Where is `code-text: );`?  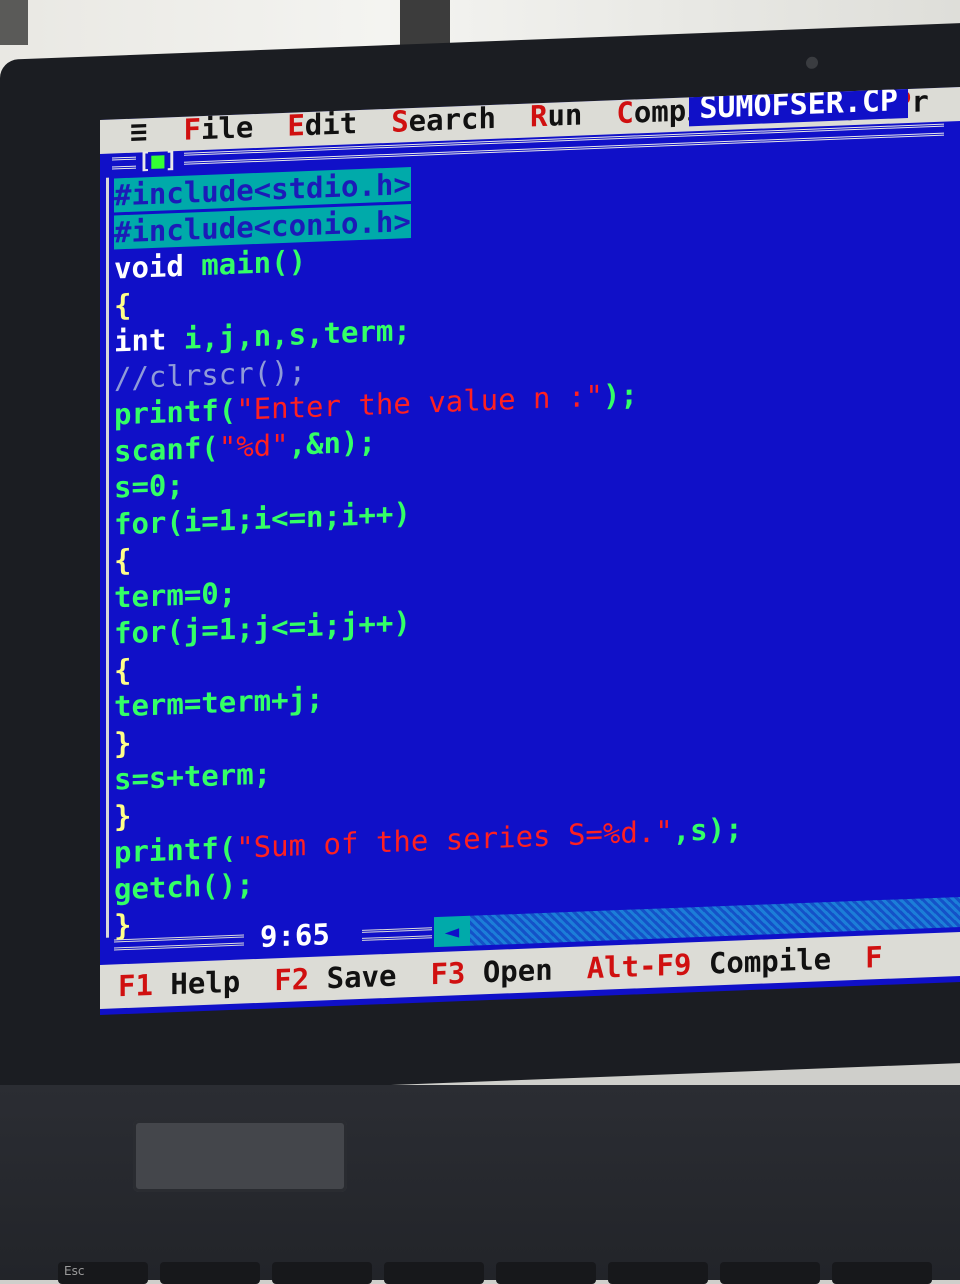
code-text: ); is located at coordinates (620, 395).